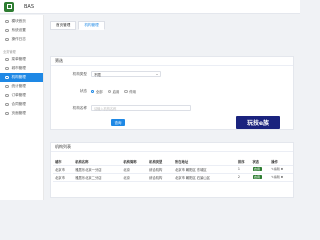 Image resolution: width=320 pixels, height=240 pixels. Describe the element at coordinates (9, 51) in the screenshot. I see `sidebar-group-label: 业务管理` at that location.